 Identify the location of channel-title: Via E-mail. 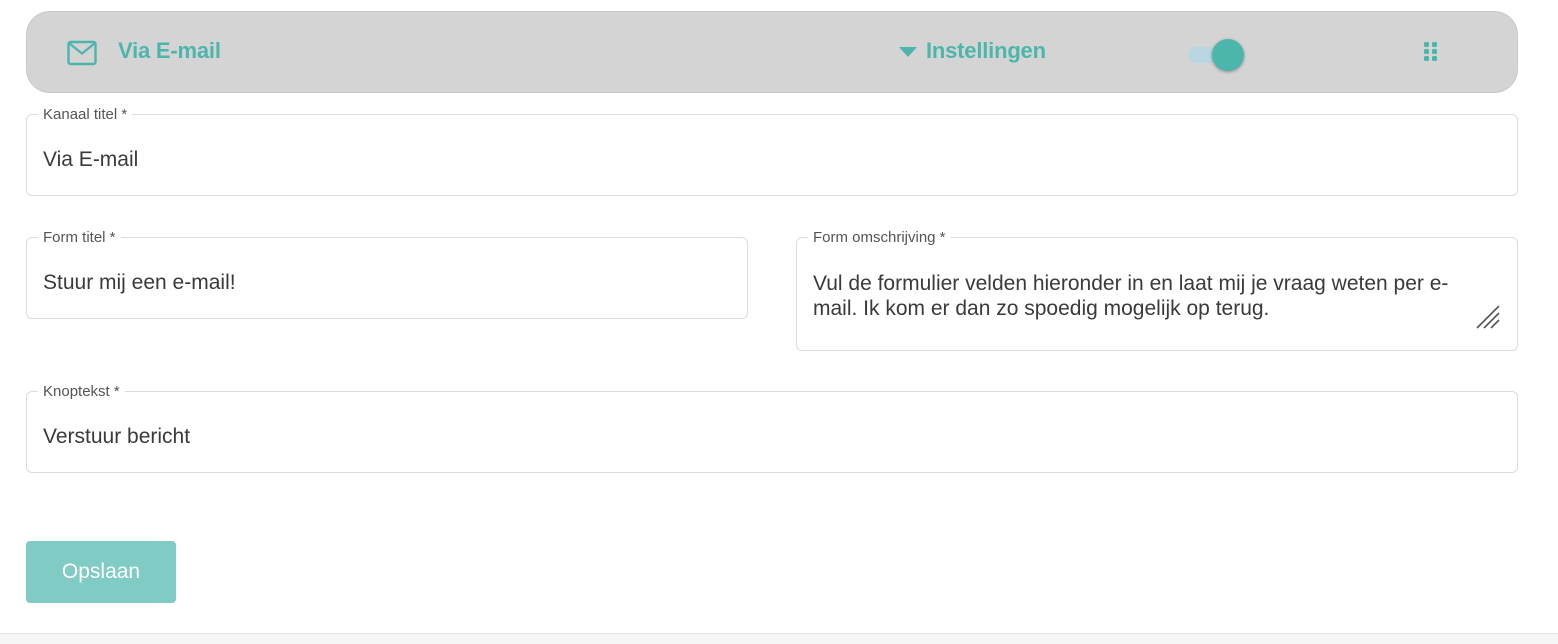
(169, 50).